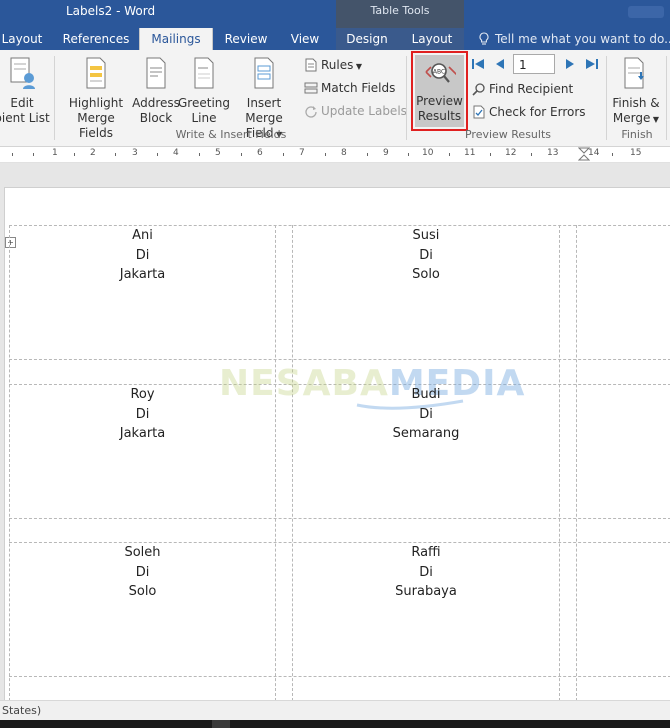 This screenshot has width=670, height=728. I want to click on label-cell: Soleh Di Solo, so click(142, 572).